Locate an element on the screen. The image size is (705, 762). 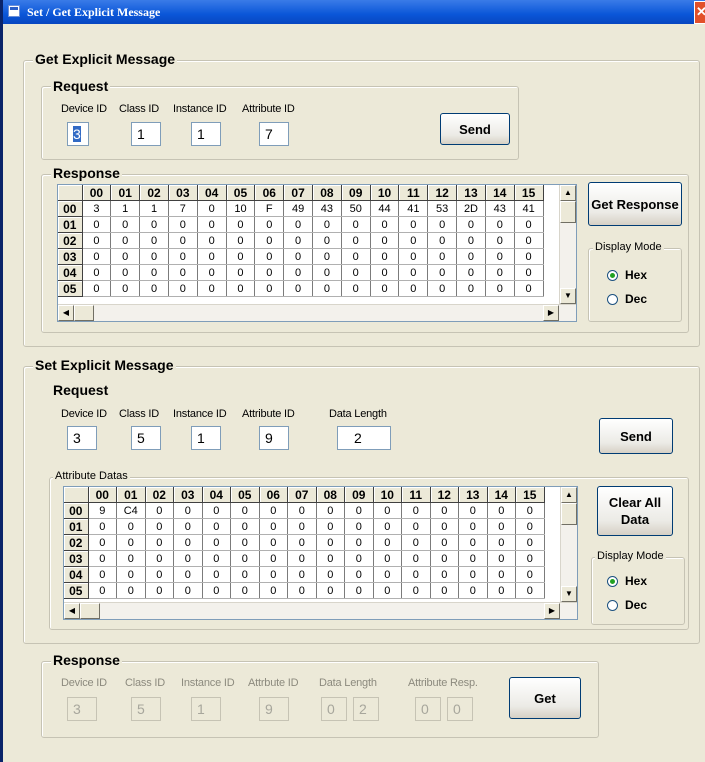
grid-cell: 49 is located at coordinates (298, 208).